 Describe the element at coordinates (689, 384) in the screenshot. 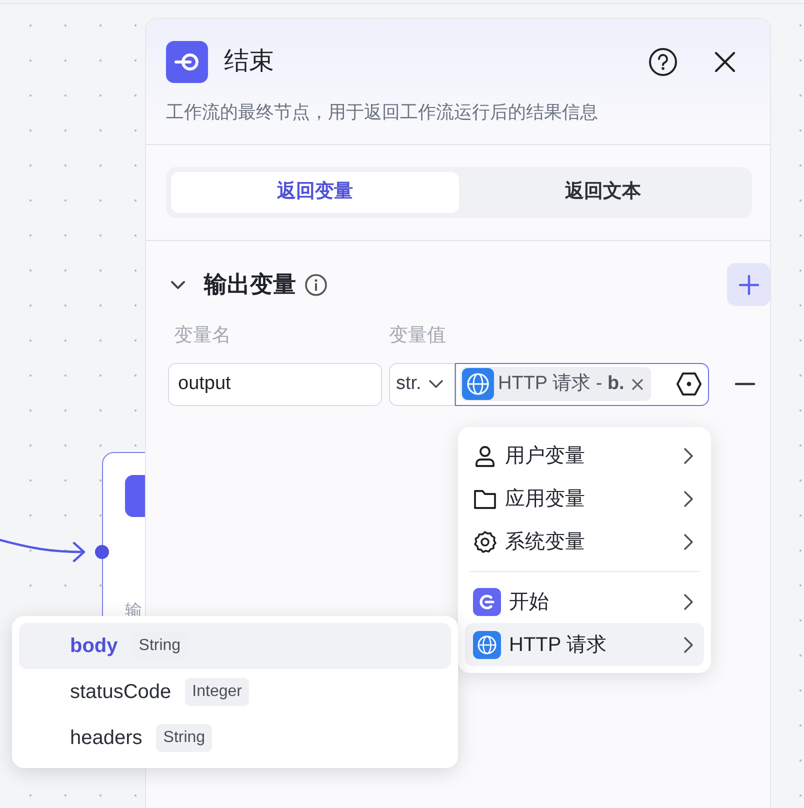

I see `hexagon-icon` at that location.